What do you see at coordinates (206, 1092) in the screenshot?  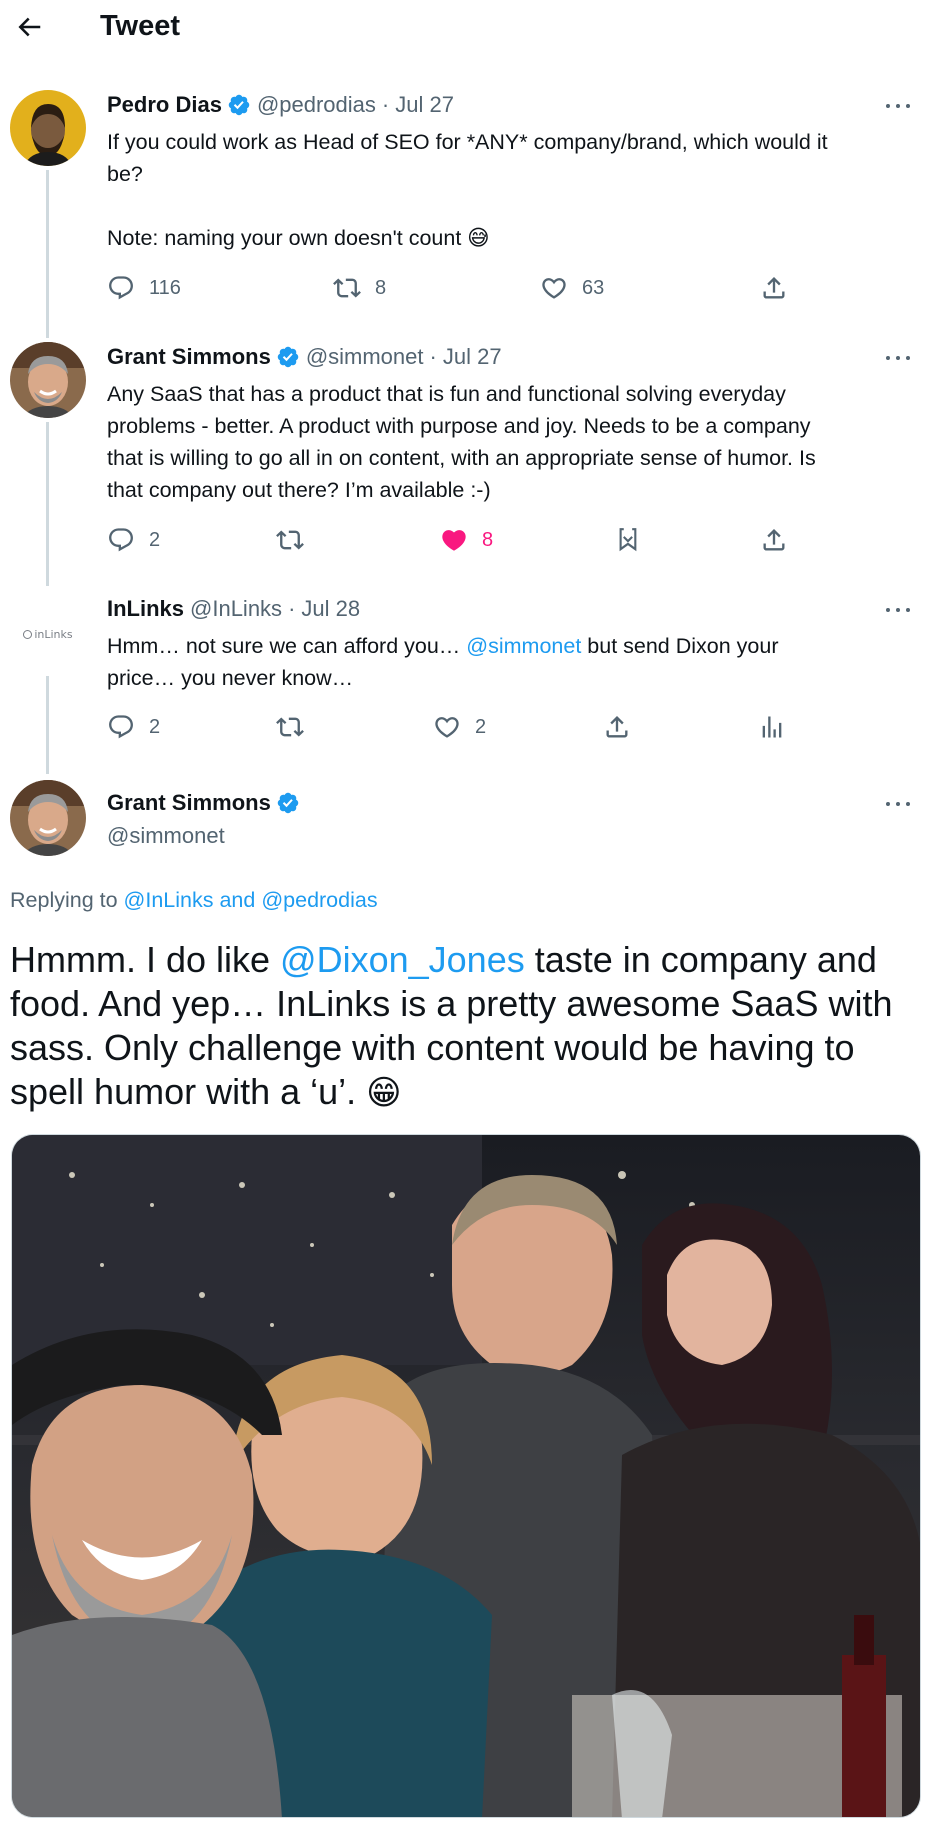 I see `tweet-text-line: spell humor with a ‘u’. 😁` at bounding box center [206, 1092].